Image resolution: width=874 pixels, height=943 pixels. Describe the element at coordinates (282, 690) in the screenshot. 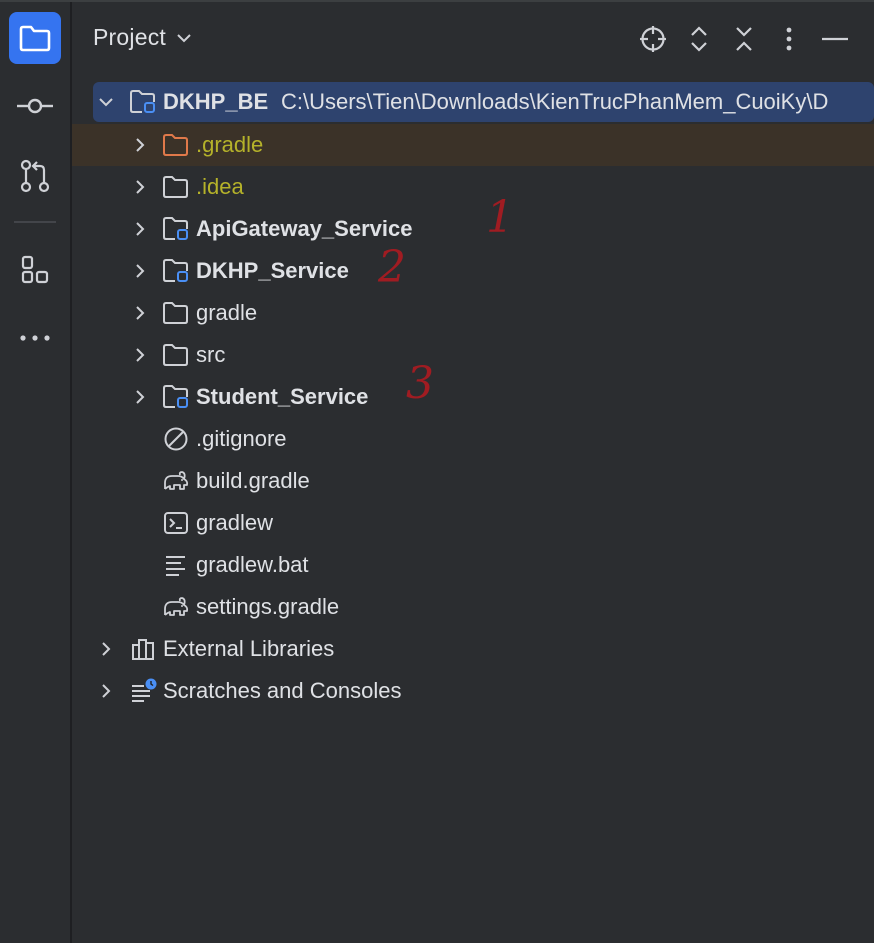

I see `tree-row-label: Scratches and Consoles` at that location.